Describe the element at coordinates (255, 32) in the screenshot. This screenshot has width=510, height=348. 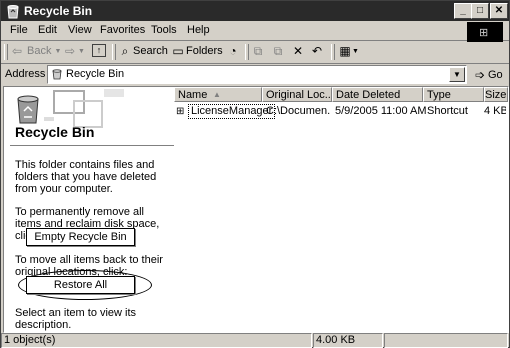
I see `menu-bar: File Edit View Favorites Tools Help ⊞` at that location.